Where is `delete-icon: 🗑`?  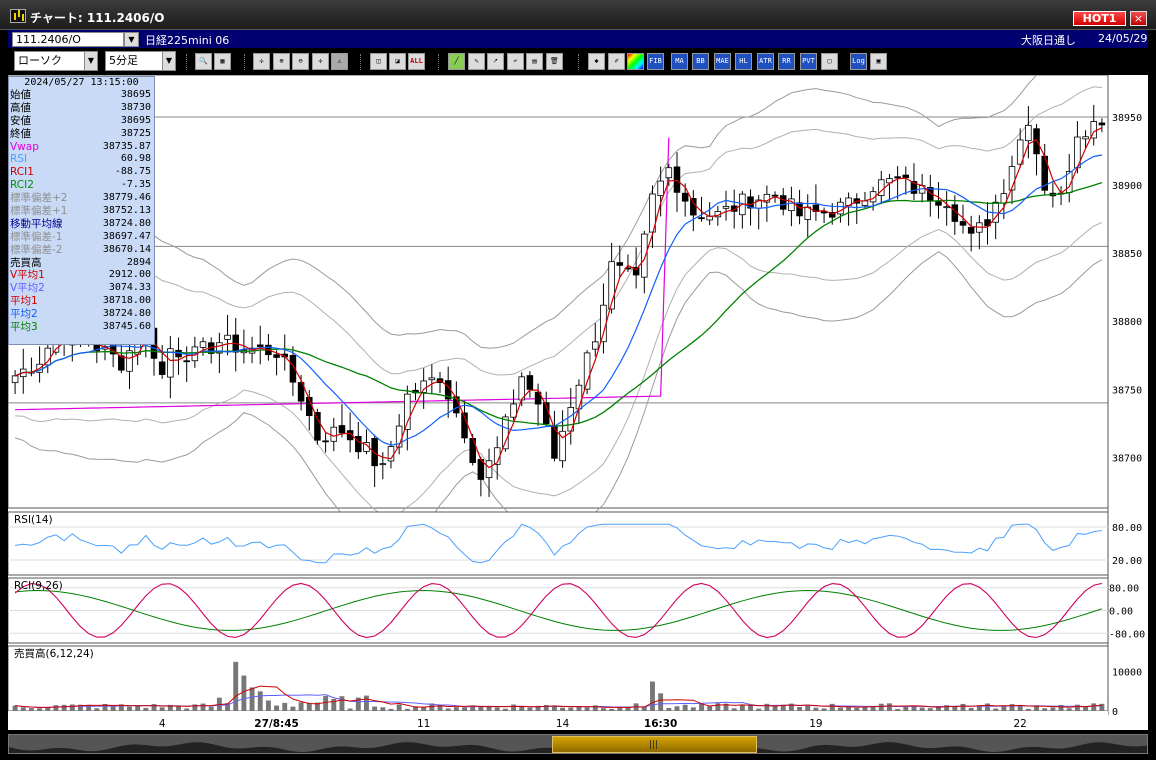 delete-icon: 🗑 is located at coordinates (554, 61).